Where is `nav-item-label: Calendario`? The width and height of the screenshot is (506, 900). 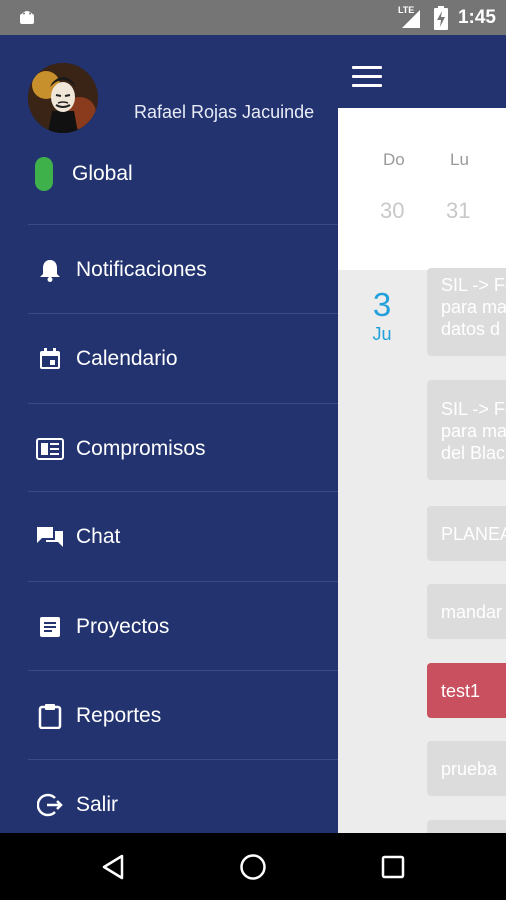 nav-item-label: Calendario is located at coordinates (127, 358).